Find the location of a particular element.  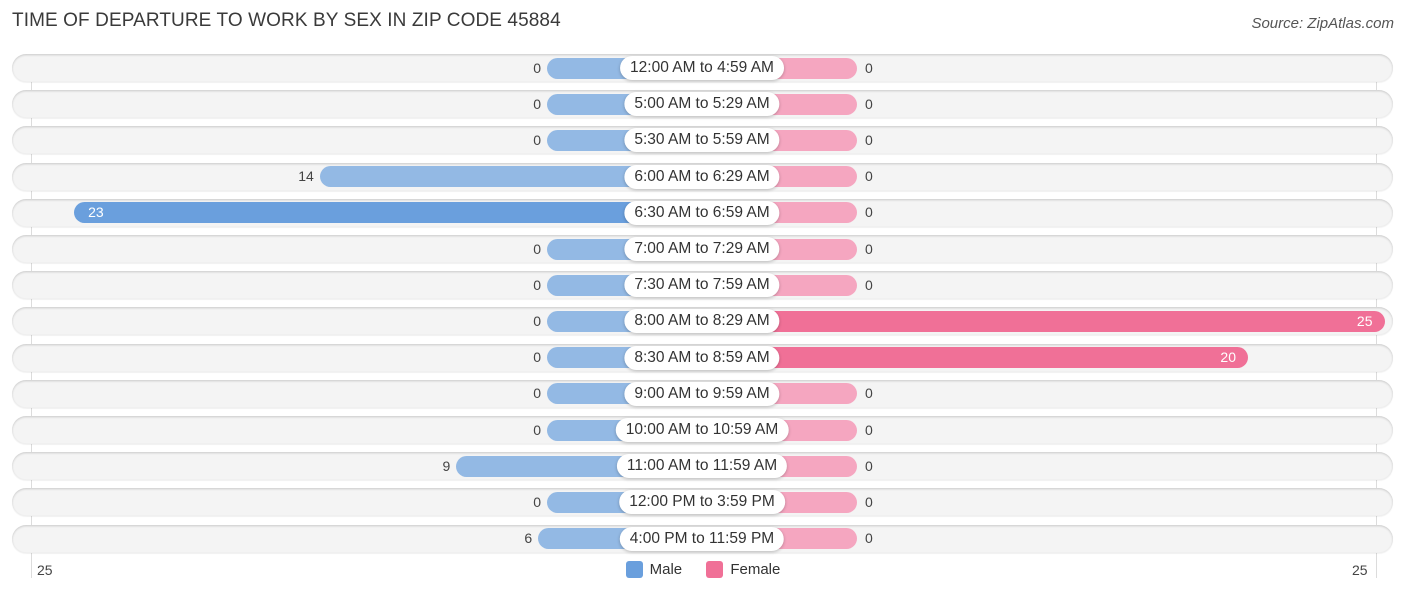

legend-item-female: Female is located at coordinates (743, 569).